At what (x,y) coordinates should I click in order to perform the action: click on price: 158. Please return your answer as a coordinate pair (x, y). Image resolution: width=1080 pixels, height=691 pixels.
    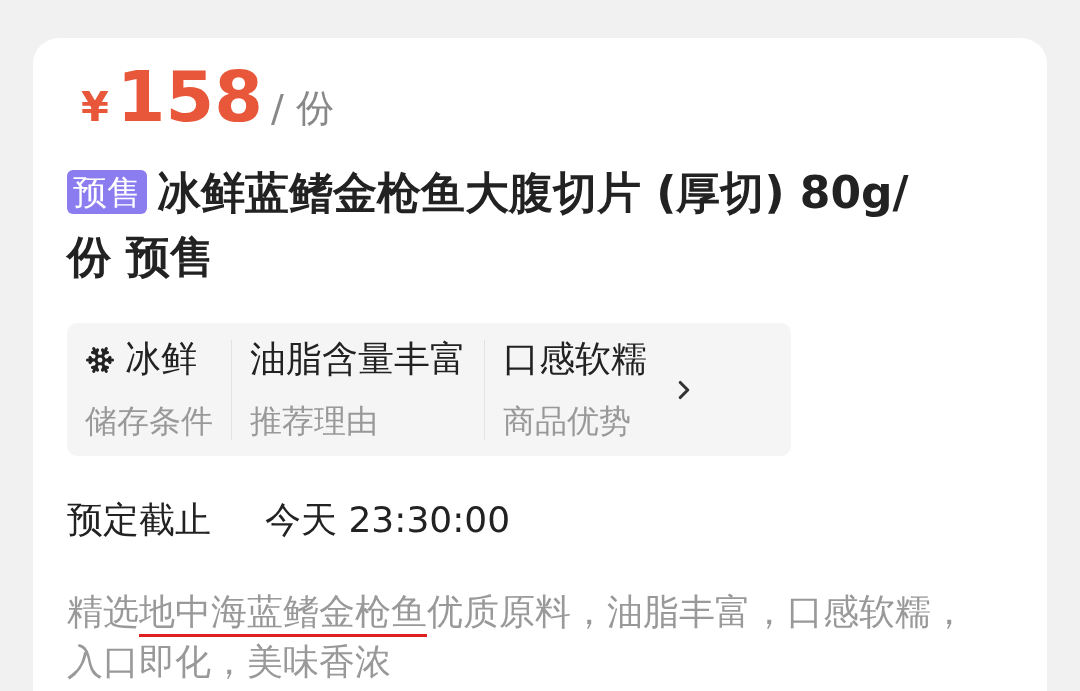
    Looking at the image, I should click on (189, 97).